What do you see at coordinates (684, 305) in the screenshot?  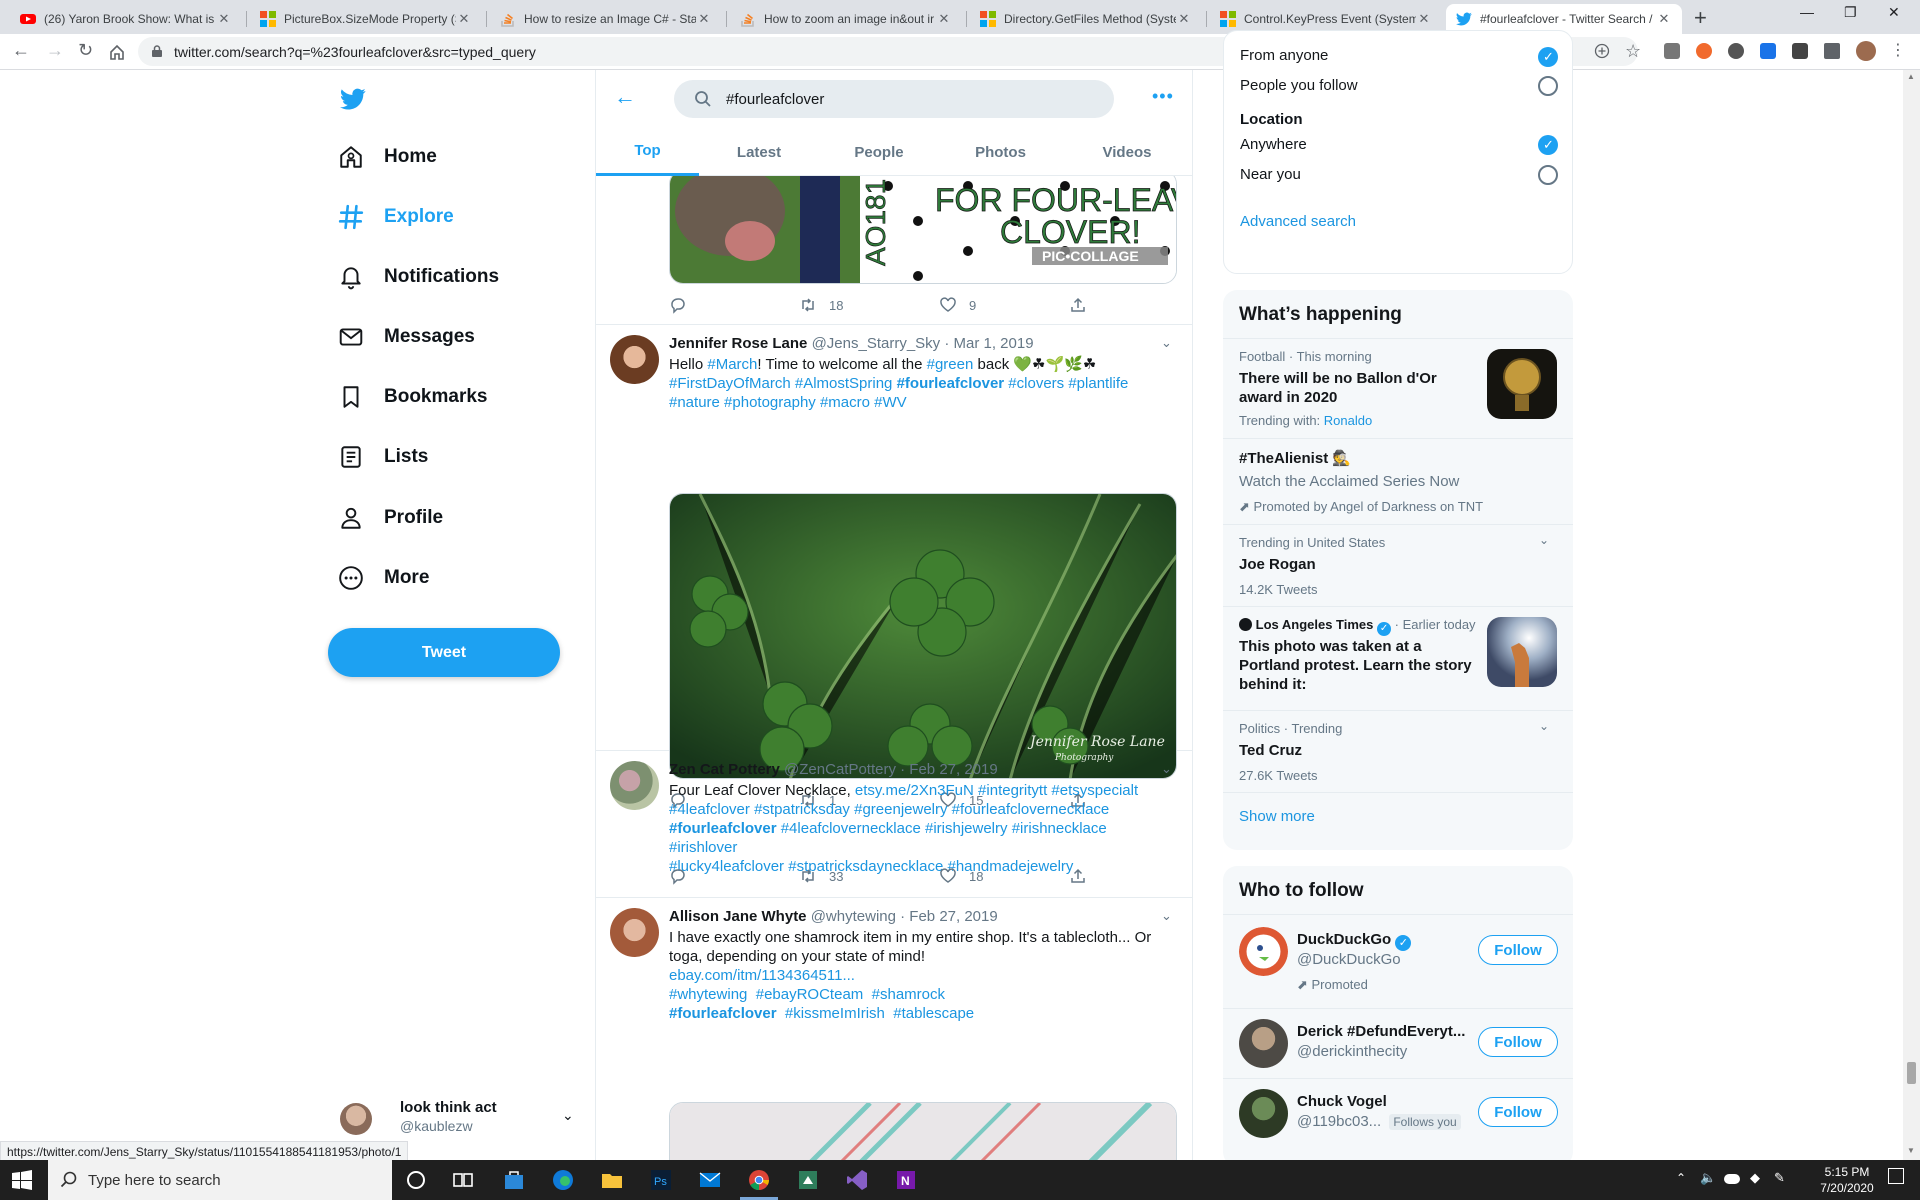 I see `reply-button` at bounding box center [684, 305].